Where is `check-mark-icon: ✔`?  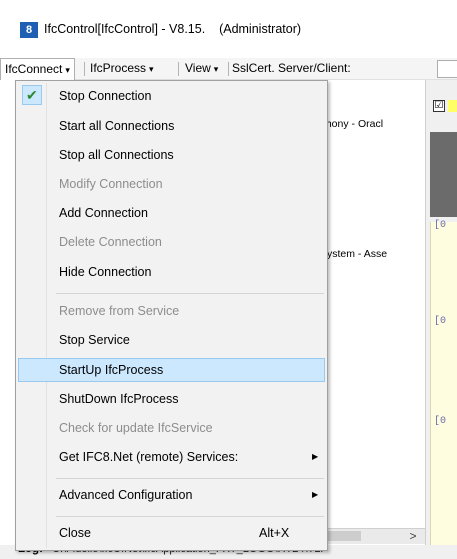
check-mark-icon: ✔ is located at coordinates (32, 95).